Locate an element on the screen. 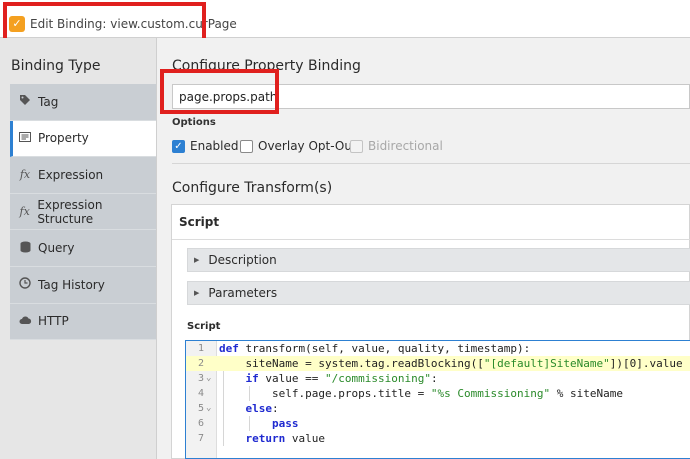 The width and height of the screenshot is (690, 459). section-divider is located at coordinates (431, 163).